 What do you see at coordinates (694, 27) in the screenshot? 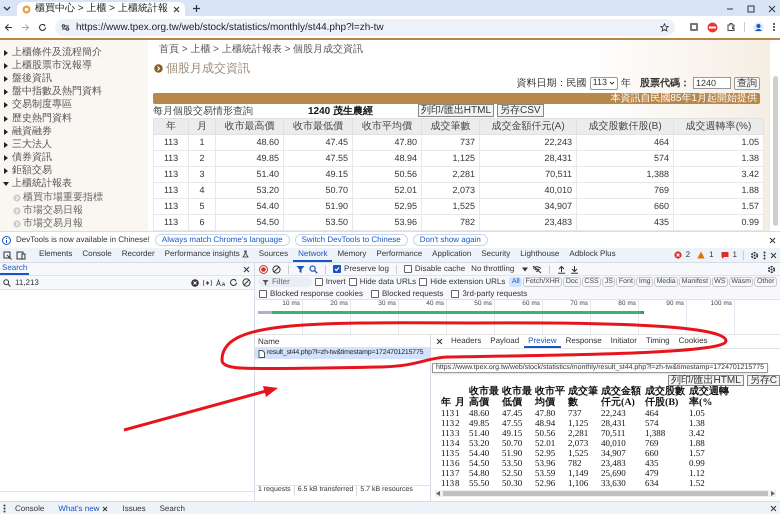
I see `extension-icon` at bounding box center [694, 27].